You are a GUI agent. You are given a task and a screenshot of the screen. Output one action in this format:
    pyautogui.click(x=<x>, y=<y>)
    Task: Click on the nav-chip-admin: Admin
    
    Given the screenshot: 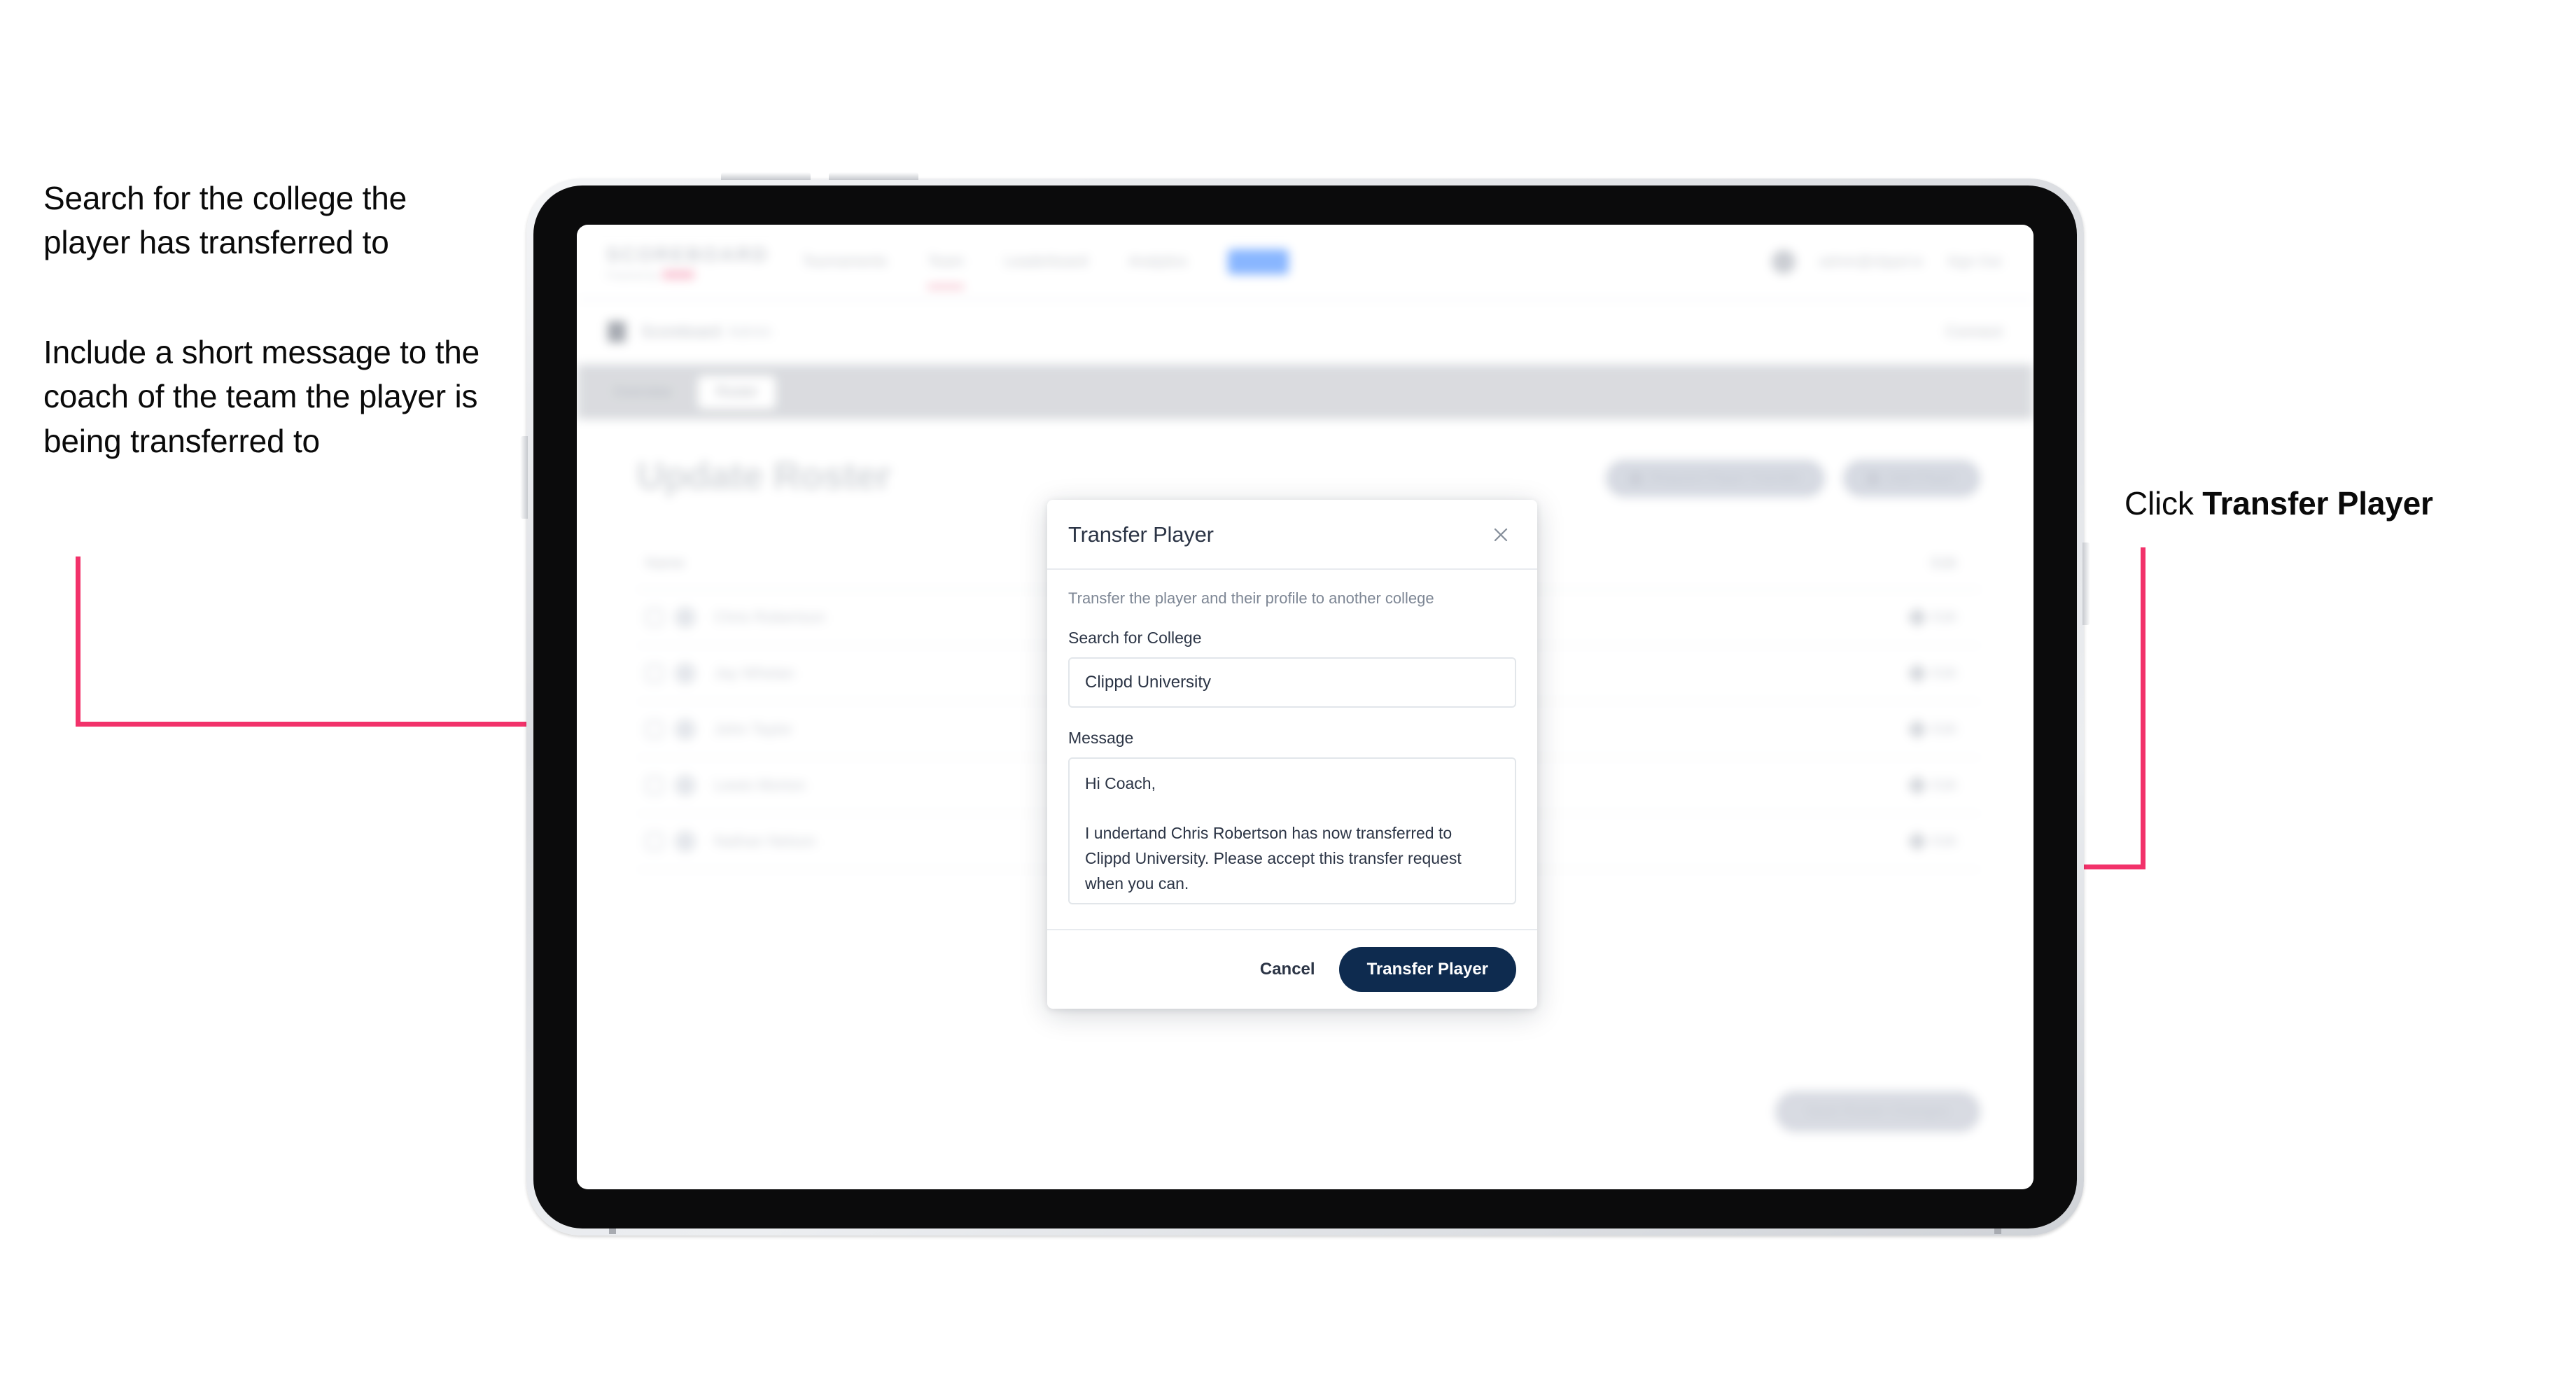 What is the action you would take?
    pyautogui.click(x=1258, y=261)
    